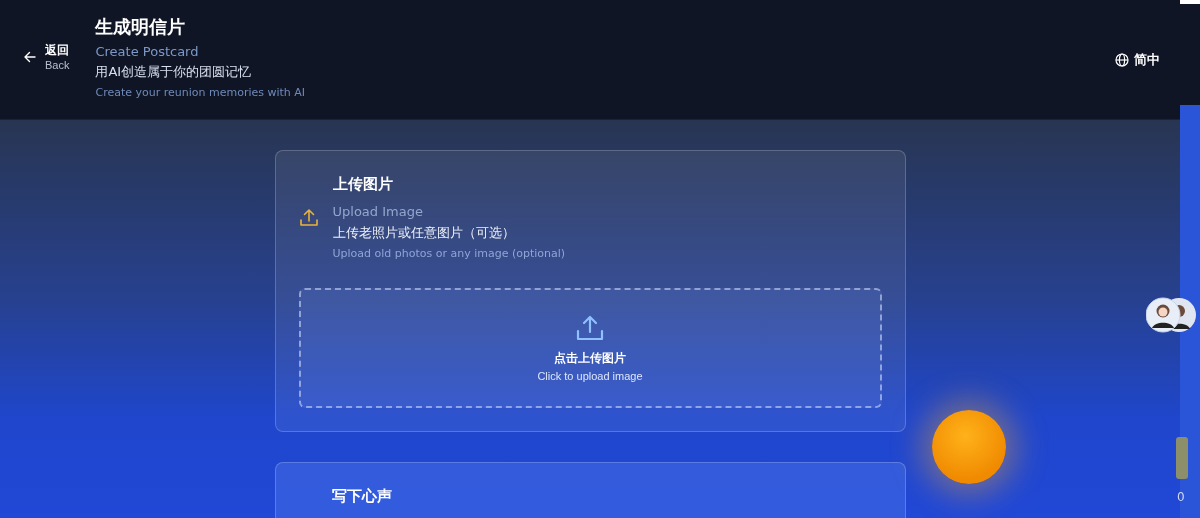  Describe the element at coordinates (47, 42) in the screenshot. I see `back-button: 返回 Back` at that location.